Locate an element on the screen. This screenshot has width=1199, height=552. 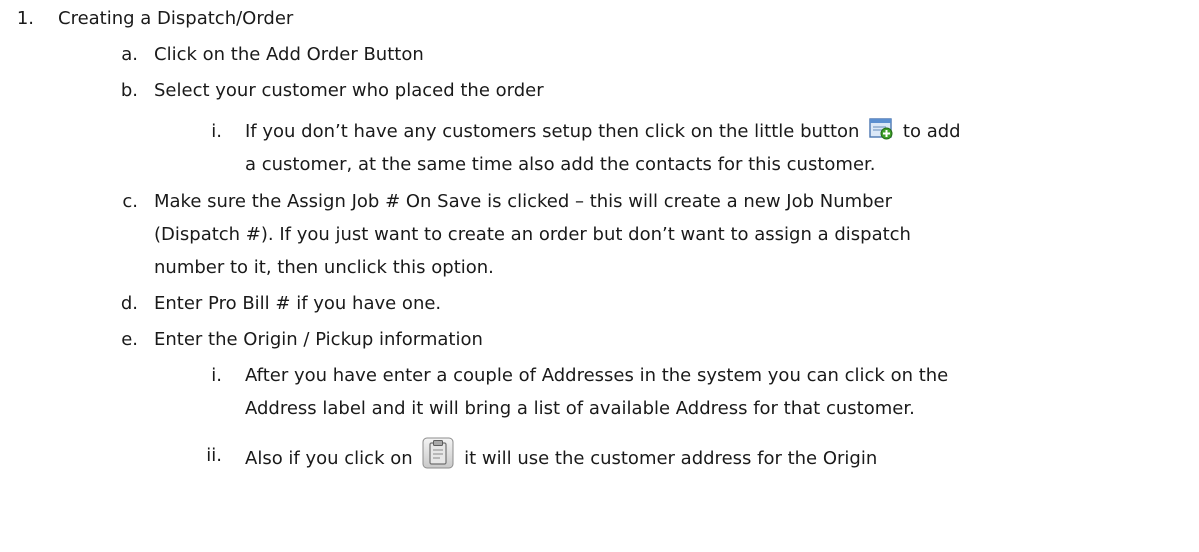
list-marker-e-ii: ii. is located at coordinates (214, 455).